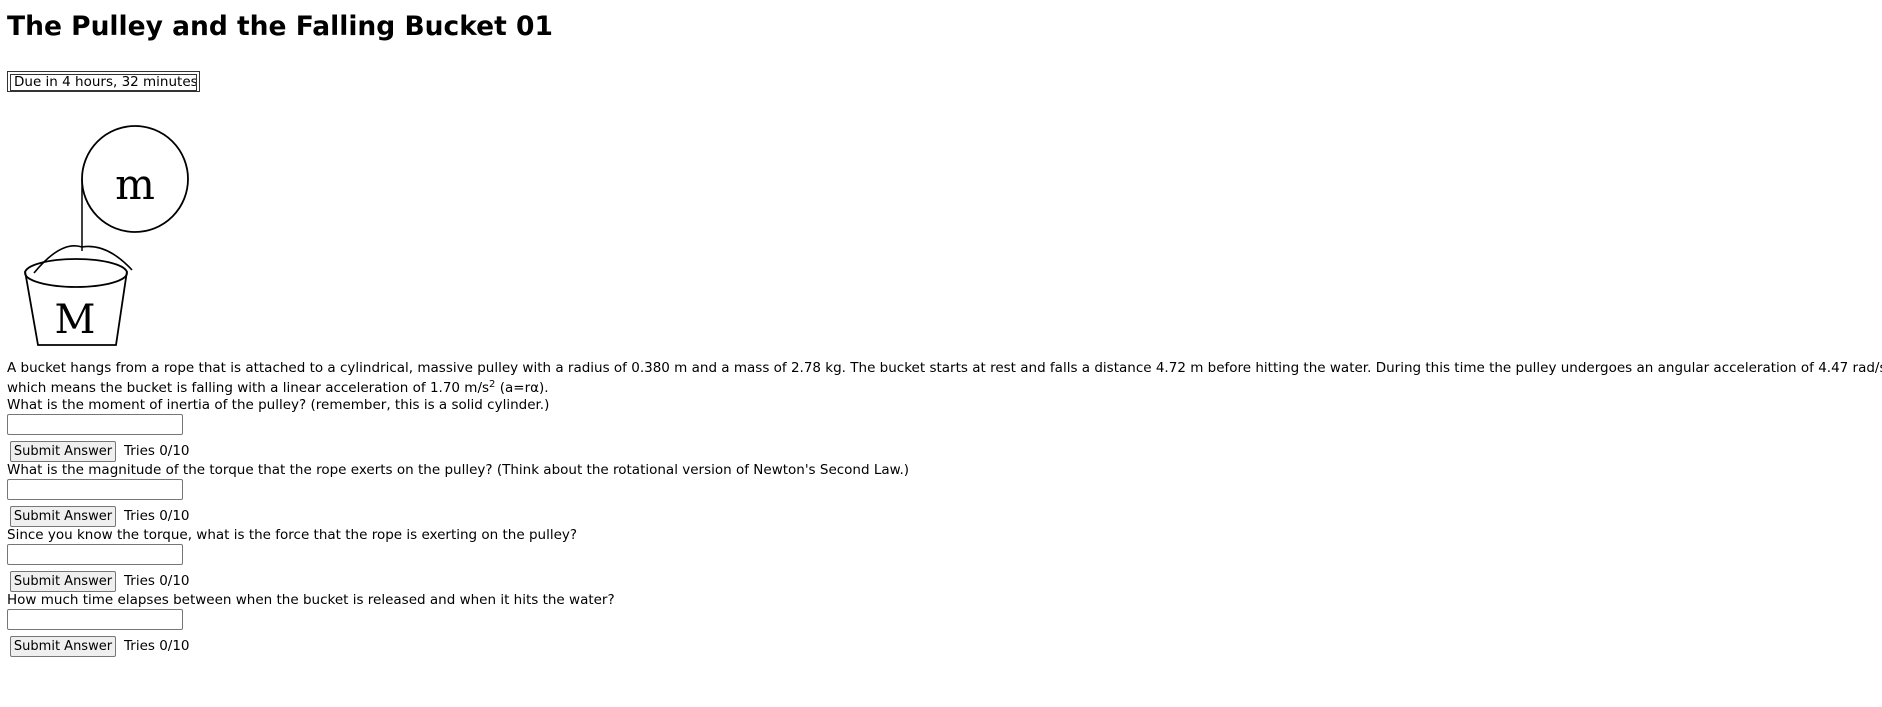 Image resolution: width=1882 pixels, height=707 pixels. What do you see at coordinates (280, 26) in the screenshot?
I see `page-title: The Pulley and the Falling Bucket 01` at bounding box center [280, 26].